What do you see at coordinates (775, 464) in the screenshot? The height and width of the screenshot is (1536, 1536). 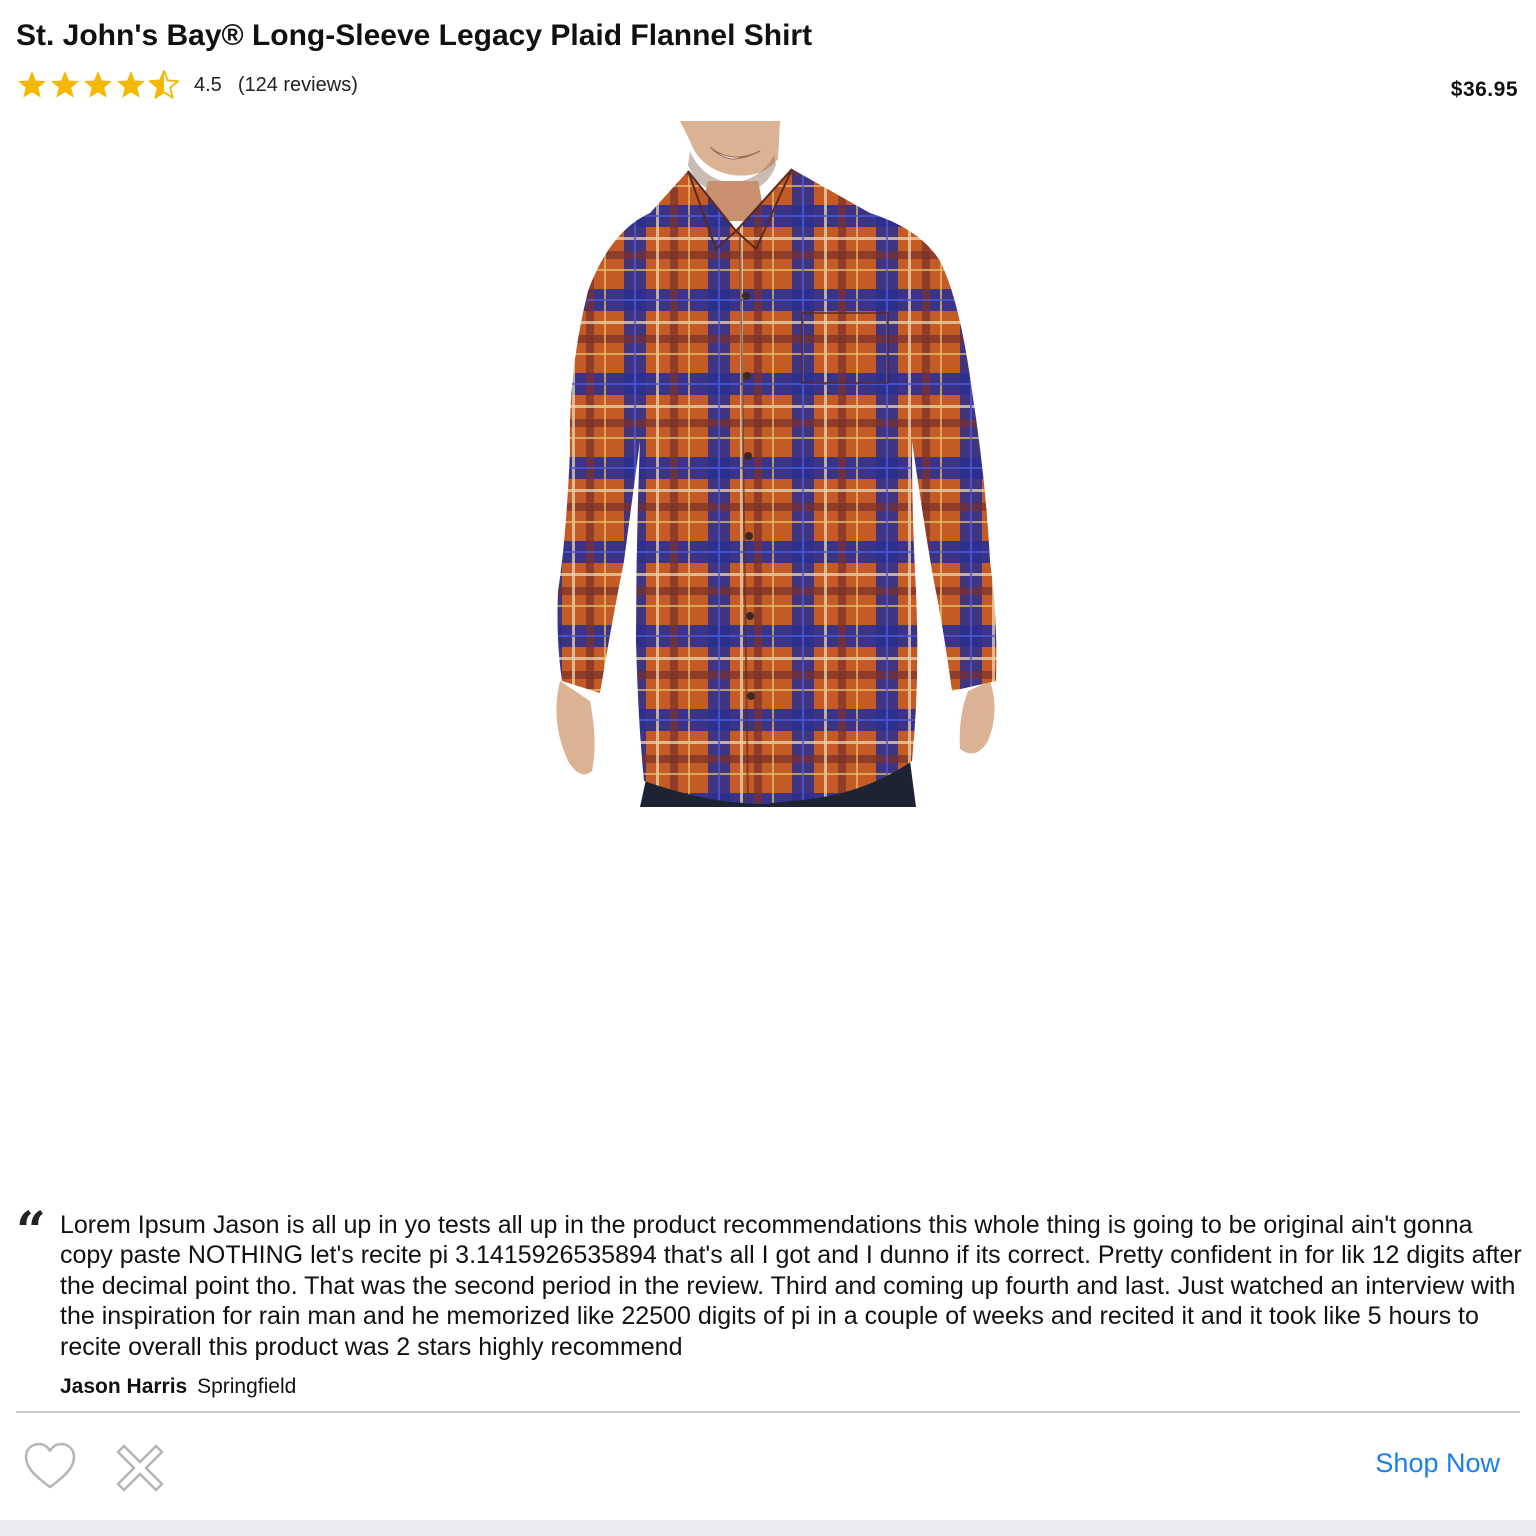 I see `product-image` at bounding box center [775, 464].